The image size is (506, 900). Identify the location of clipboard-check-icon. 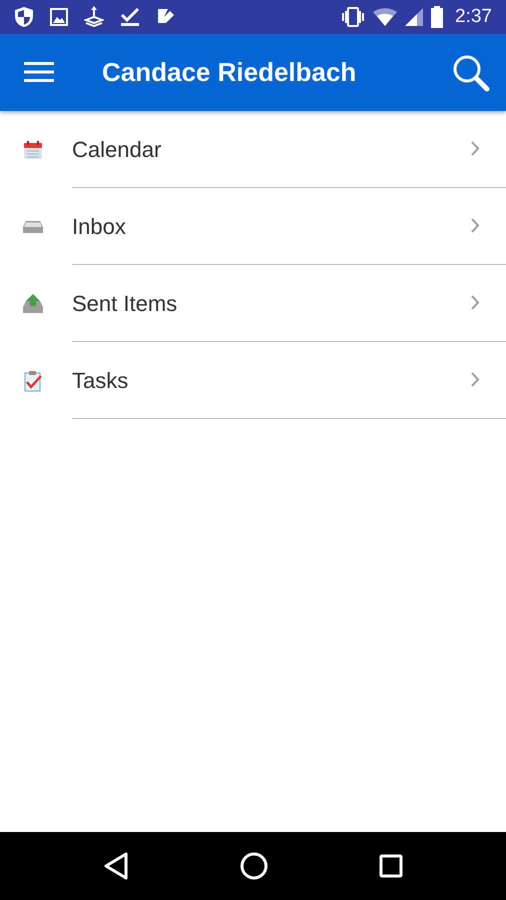
(33, 381).